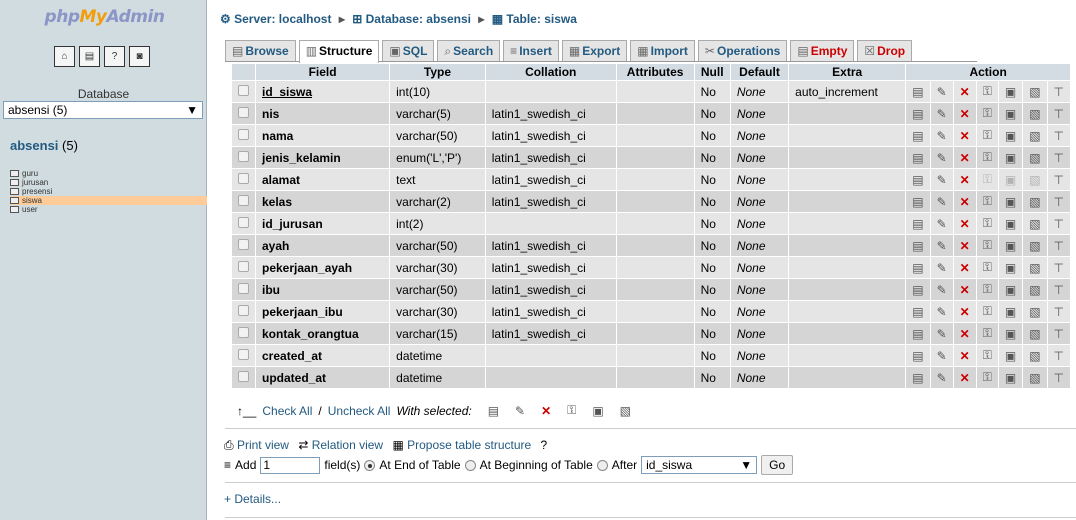 The image size is (1076, 520). What do you see at coordinates (322, 72) in the screenshot?
I see `col-field-header: Field` at bounding box center [322, 72].